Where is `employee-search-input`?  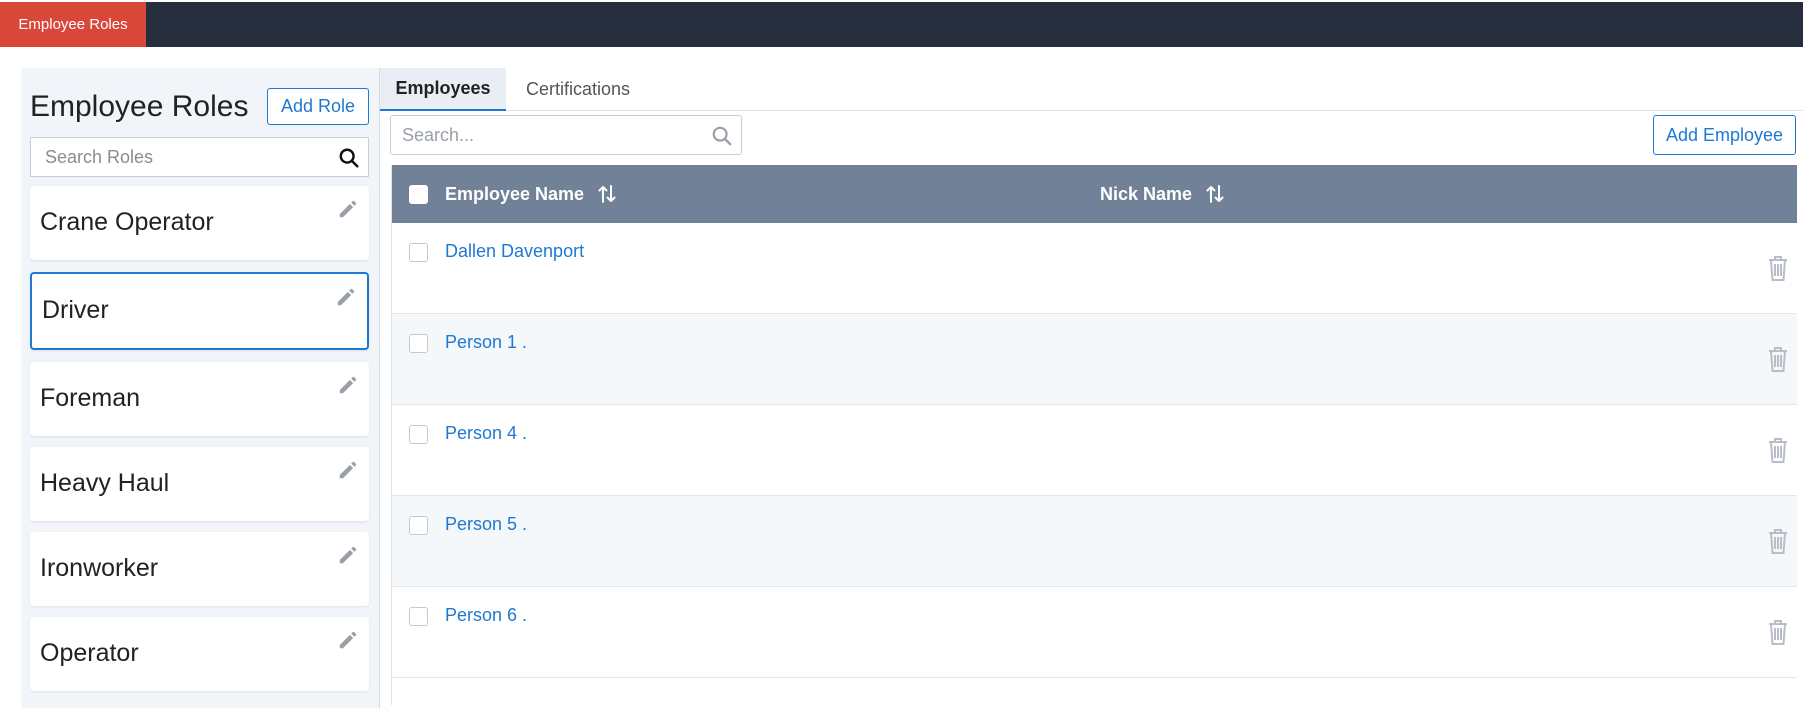
employee-search-input is located at coordinates (541, 135).